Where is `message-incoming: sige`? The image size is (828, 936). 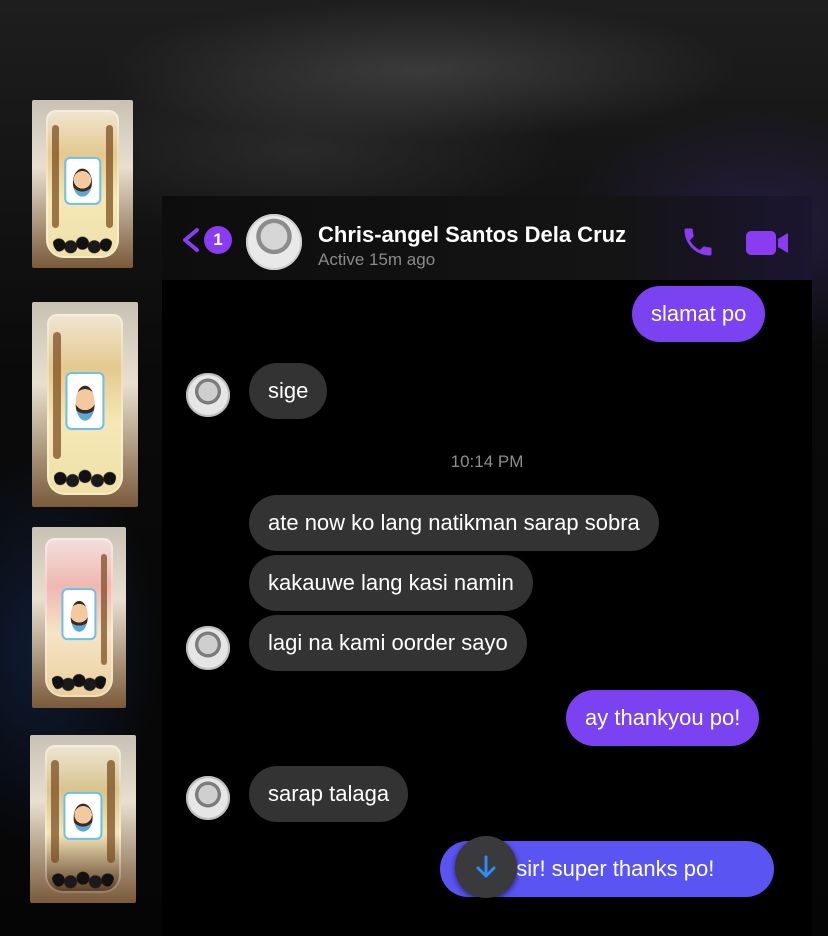
message-incoming: sige is located at coordinates (288, 391).